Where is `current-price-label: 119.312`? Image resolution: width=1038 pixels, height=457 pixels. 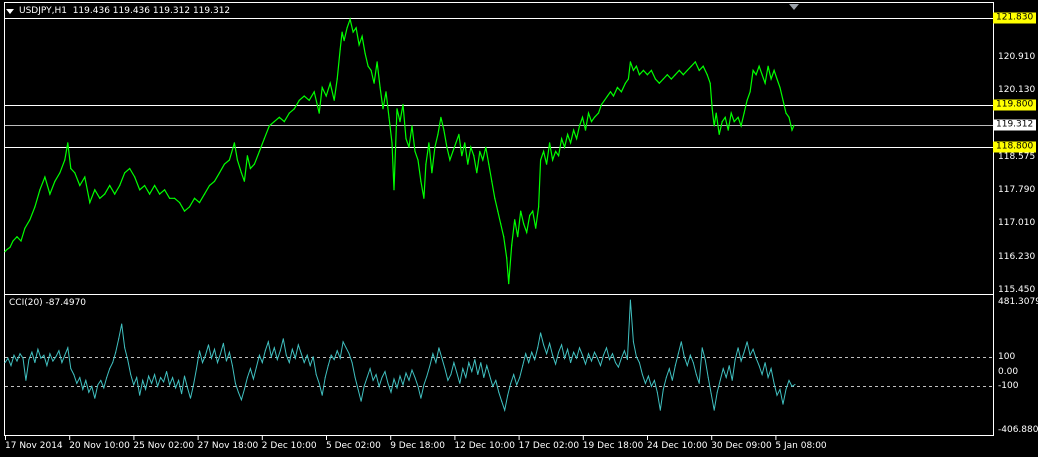 current-price-label: 119.312 is located at coordinates (1015, 125).